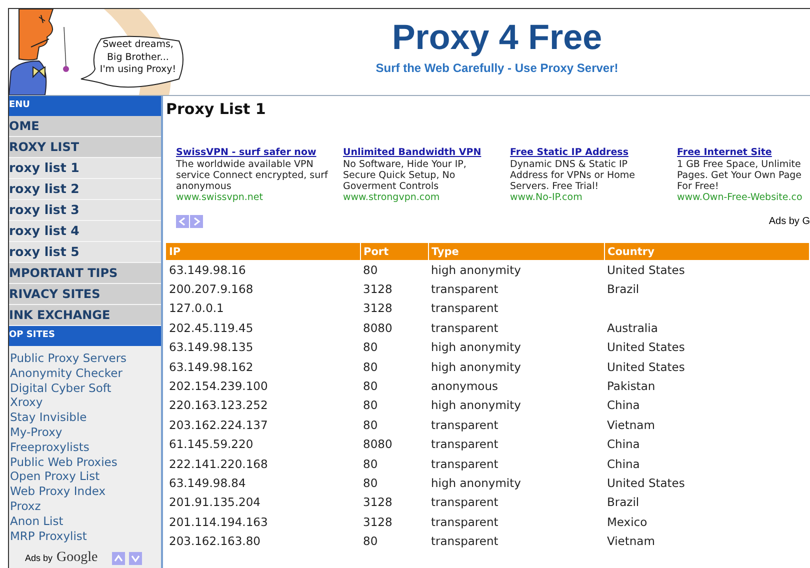 The image size is (810, 568). I want to click on table-cell-text: 63.149.98.135, so click(211, 347).